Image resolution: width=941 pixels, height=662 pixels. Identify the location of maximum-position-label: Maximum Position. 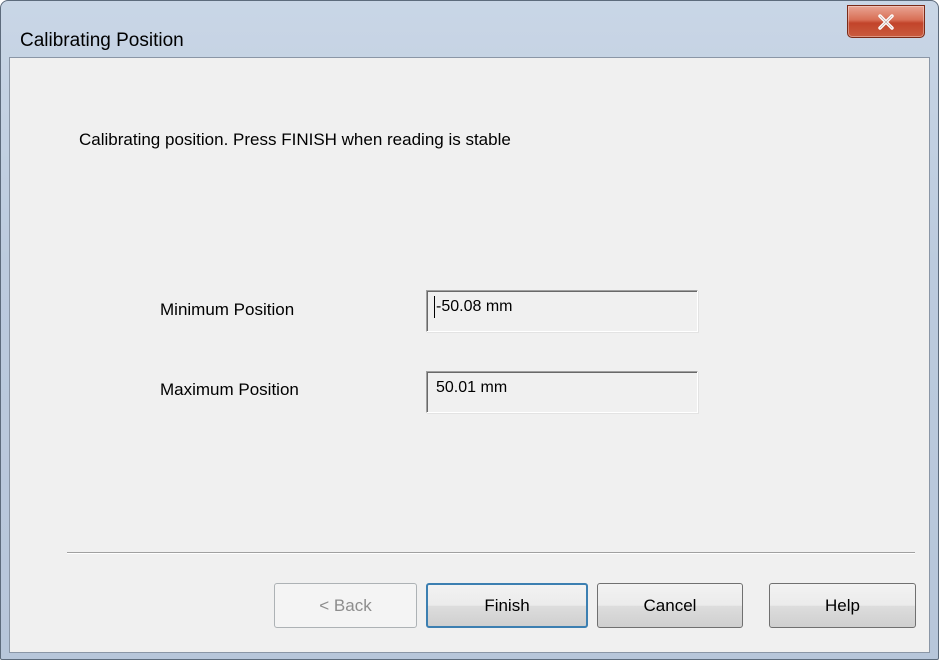
(229, 389).